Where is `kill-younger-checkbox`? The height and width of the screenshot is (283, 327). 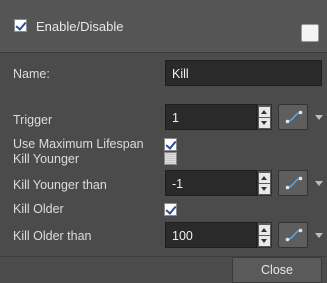 kill-younger-checkbox is located at coordinates (170, 158).